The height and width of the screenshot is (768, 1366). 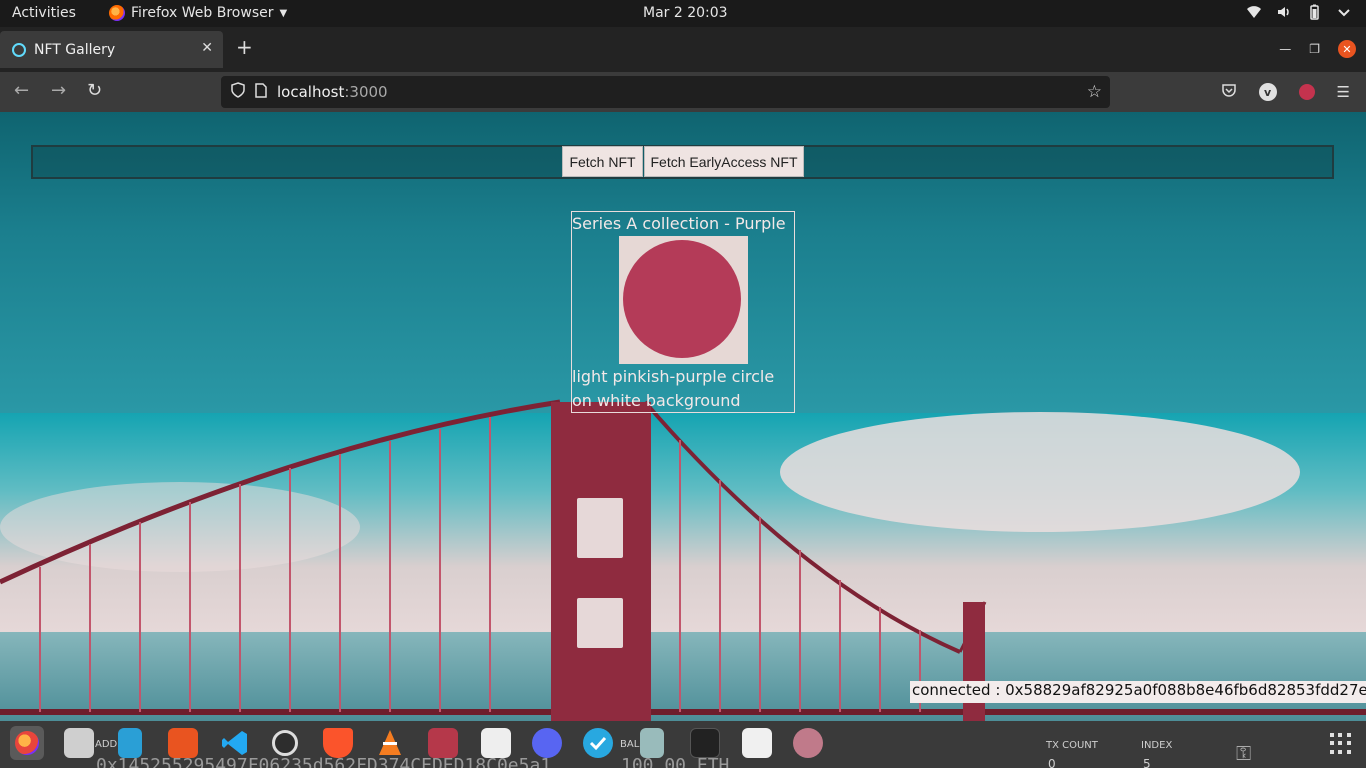 I want to click on chevron-down-icon, so click(x=1344, y=12).